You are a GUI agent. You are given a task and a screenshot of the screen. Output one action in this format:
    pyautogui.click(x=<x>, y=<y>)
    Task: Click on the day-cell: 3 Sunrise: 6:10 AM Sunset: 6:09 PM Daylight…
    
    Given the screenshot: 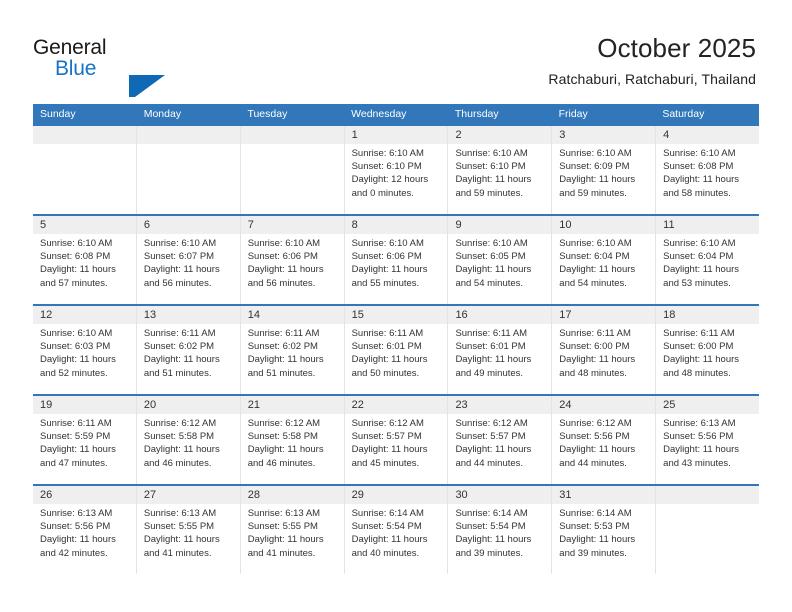 What is the action you would take?
    pyautogui.click(x=604, y=170)
    